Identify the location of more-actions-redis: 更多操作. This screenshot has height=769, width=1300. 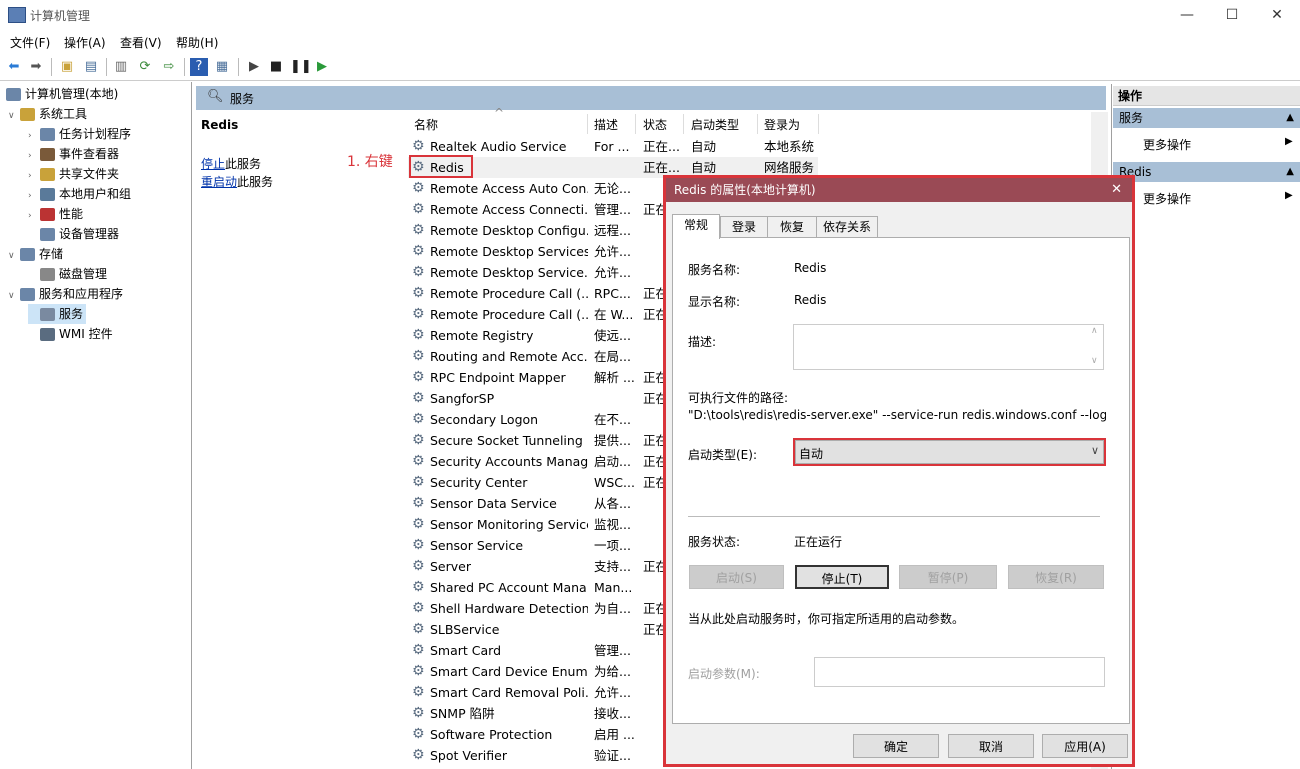
(1167, 198).